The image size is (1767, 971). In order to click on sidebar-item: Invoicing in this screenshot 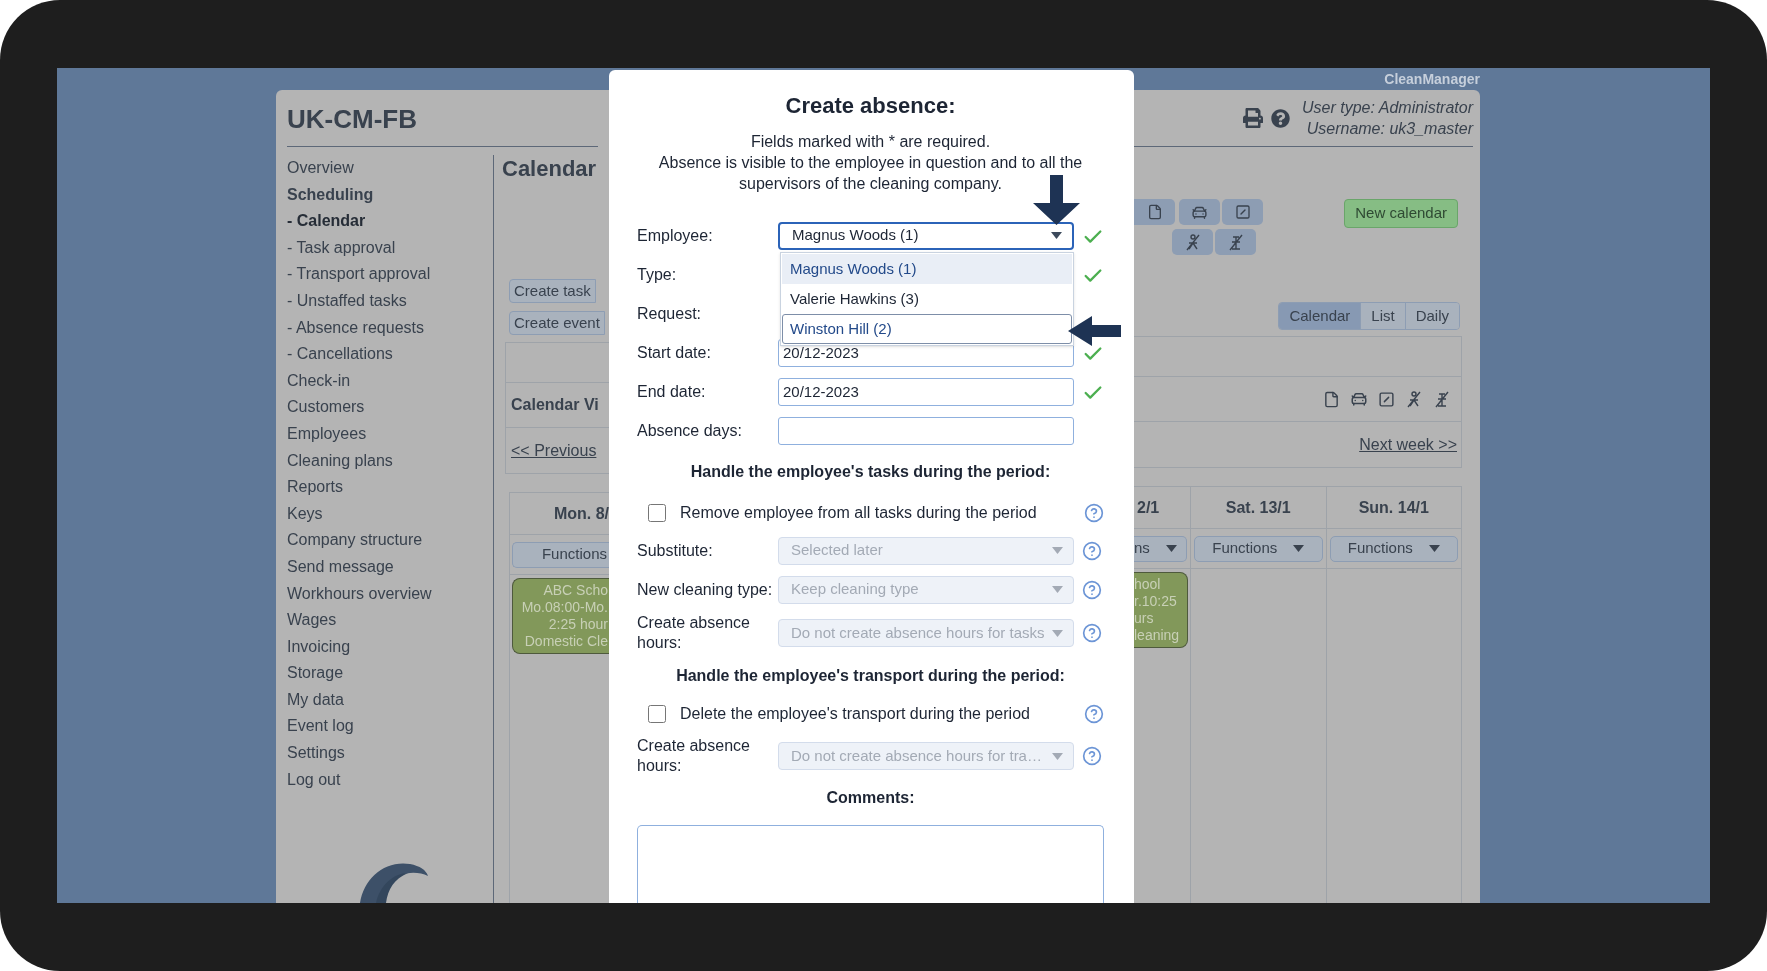, I will do `click(319, 647)`.